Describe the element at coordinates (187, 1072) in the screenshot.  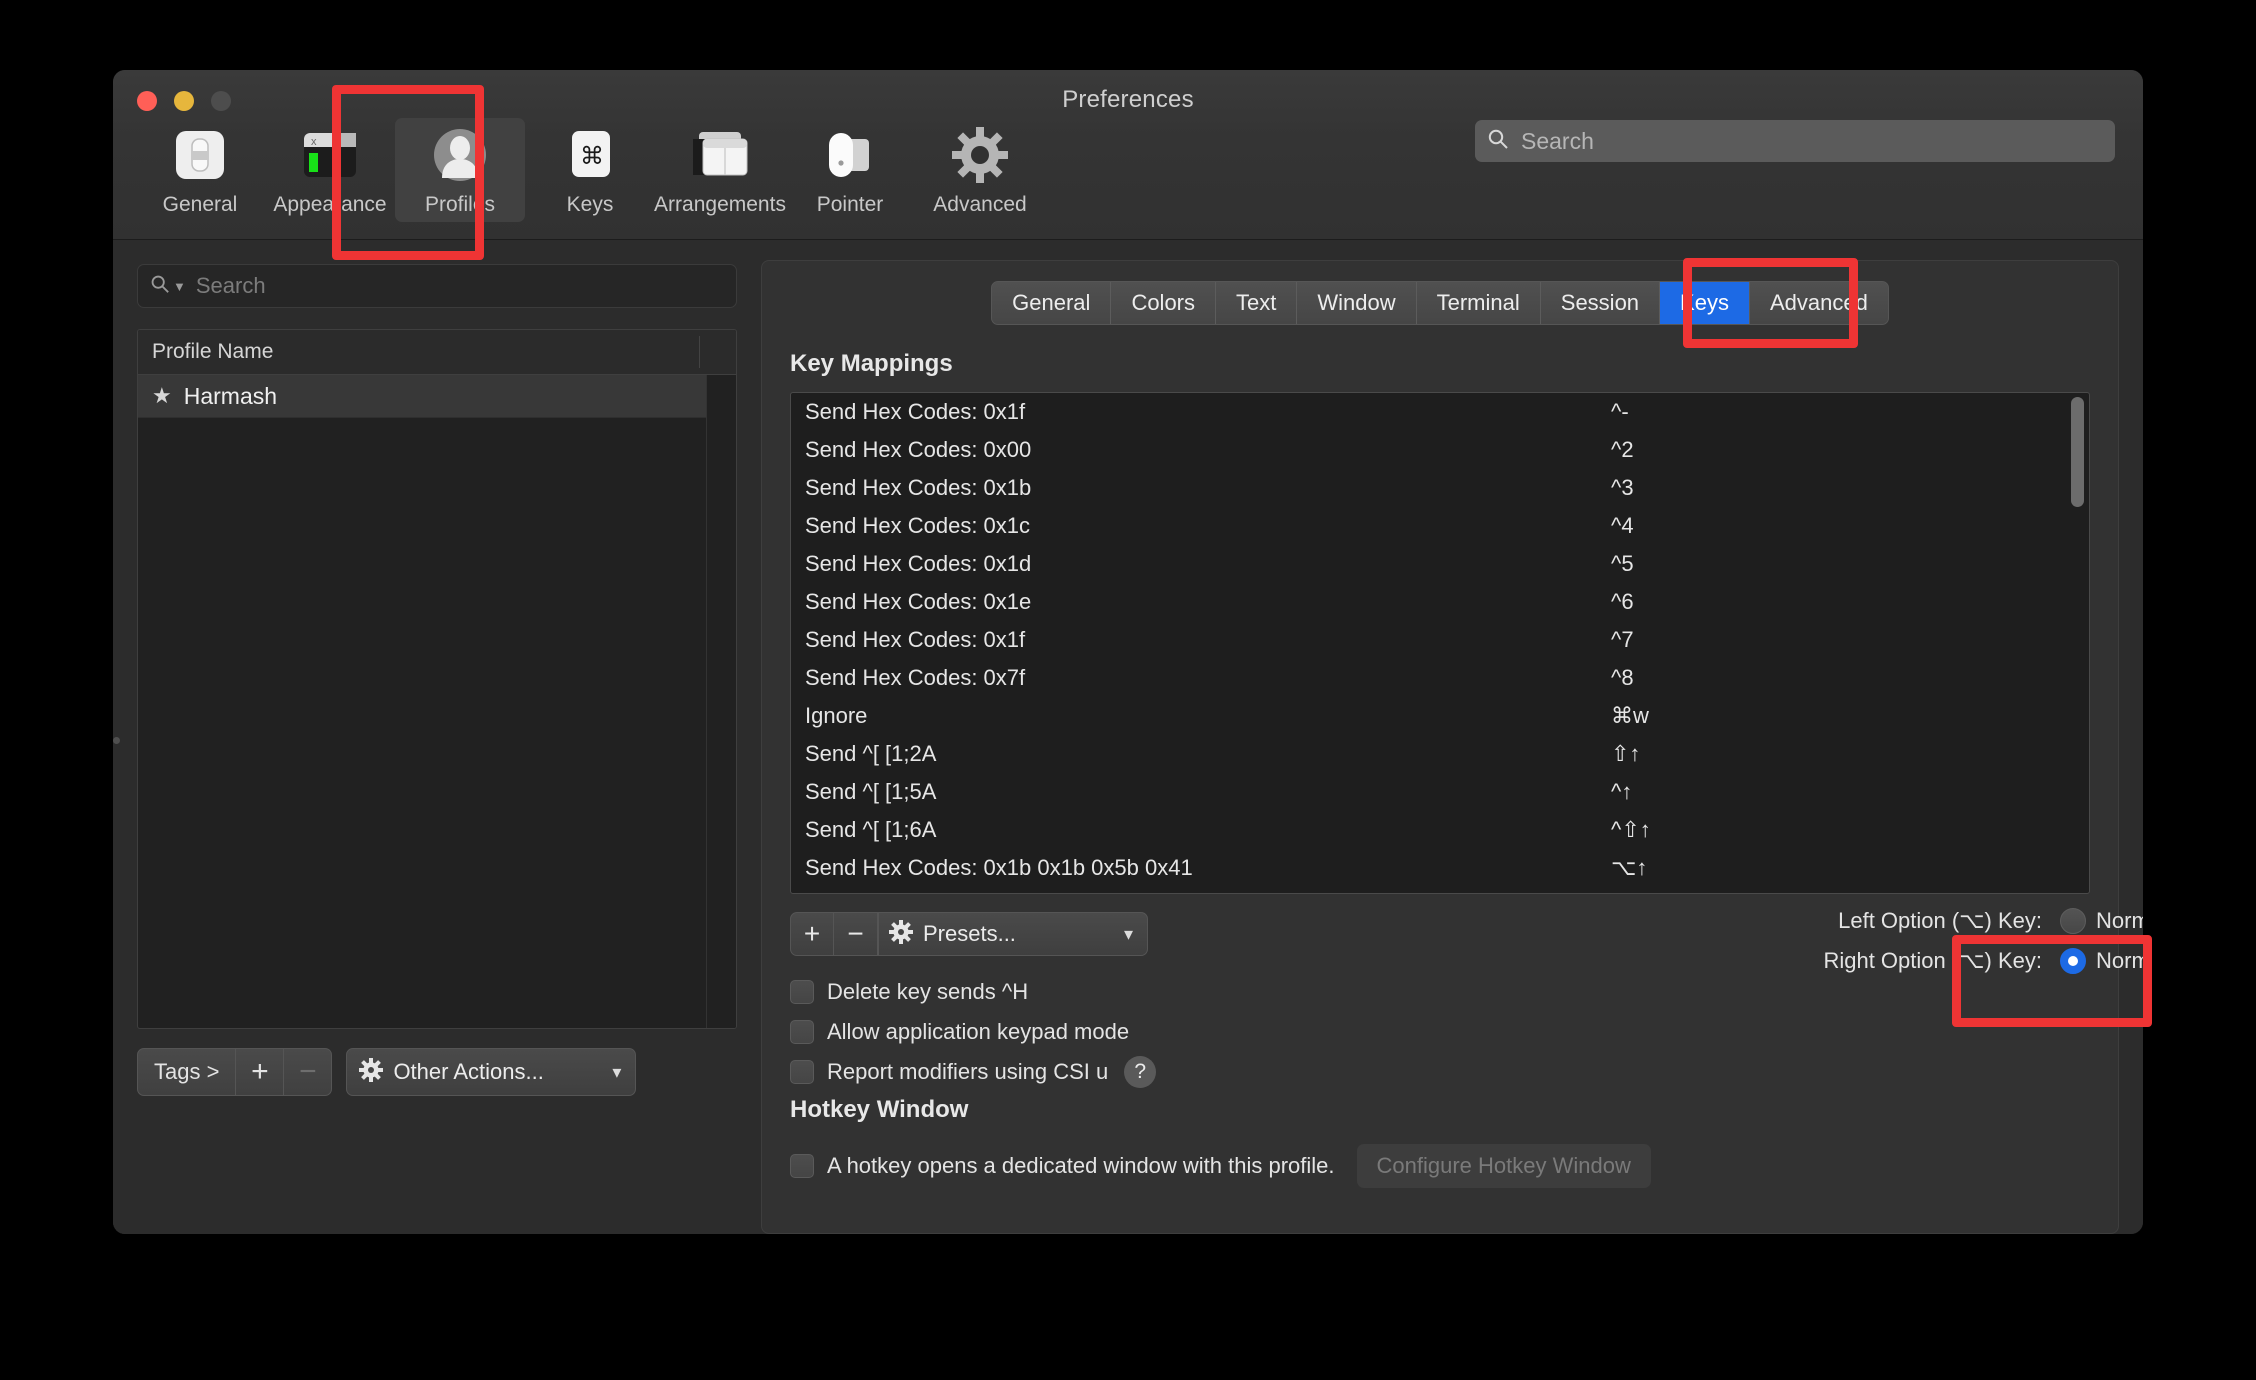
I see `tags-button: Tags >` at that location.